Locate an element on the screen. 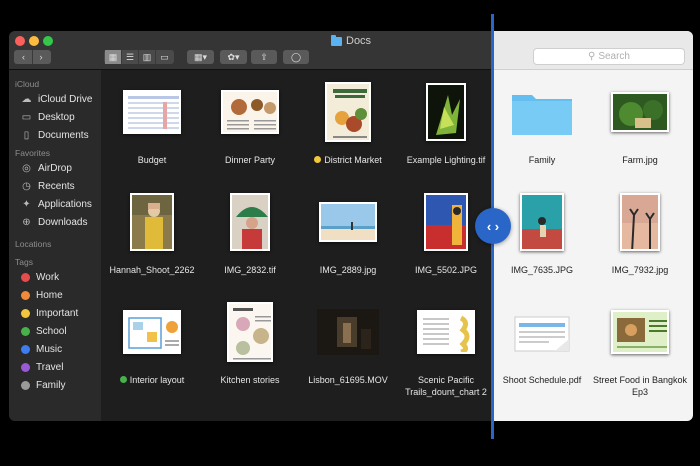  nav-buttons: ‹ › is located at coordinates (32, 57).